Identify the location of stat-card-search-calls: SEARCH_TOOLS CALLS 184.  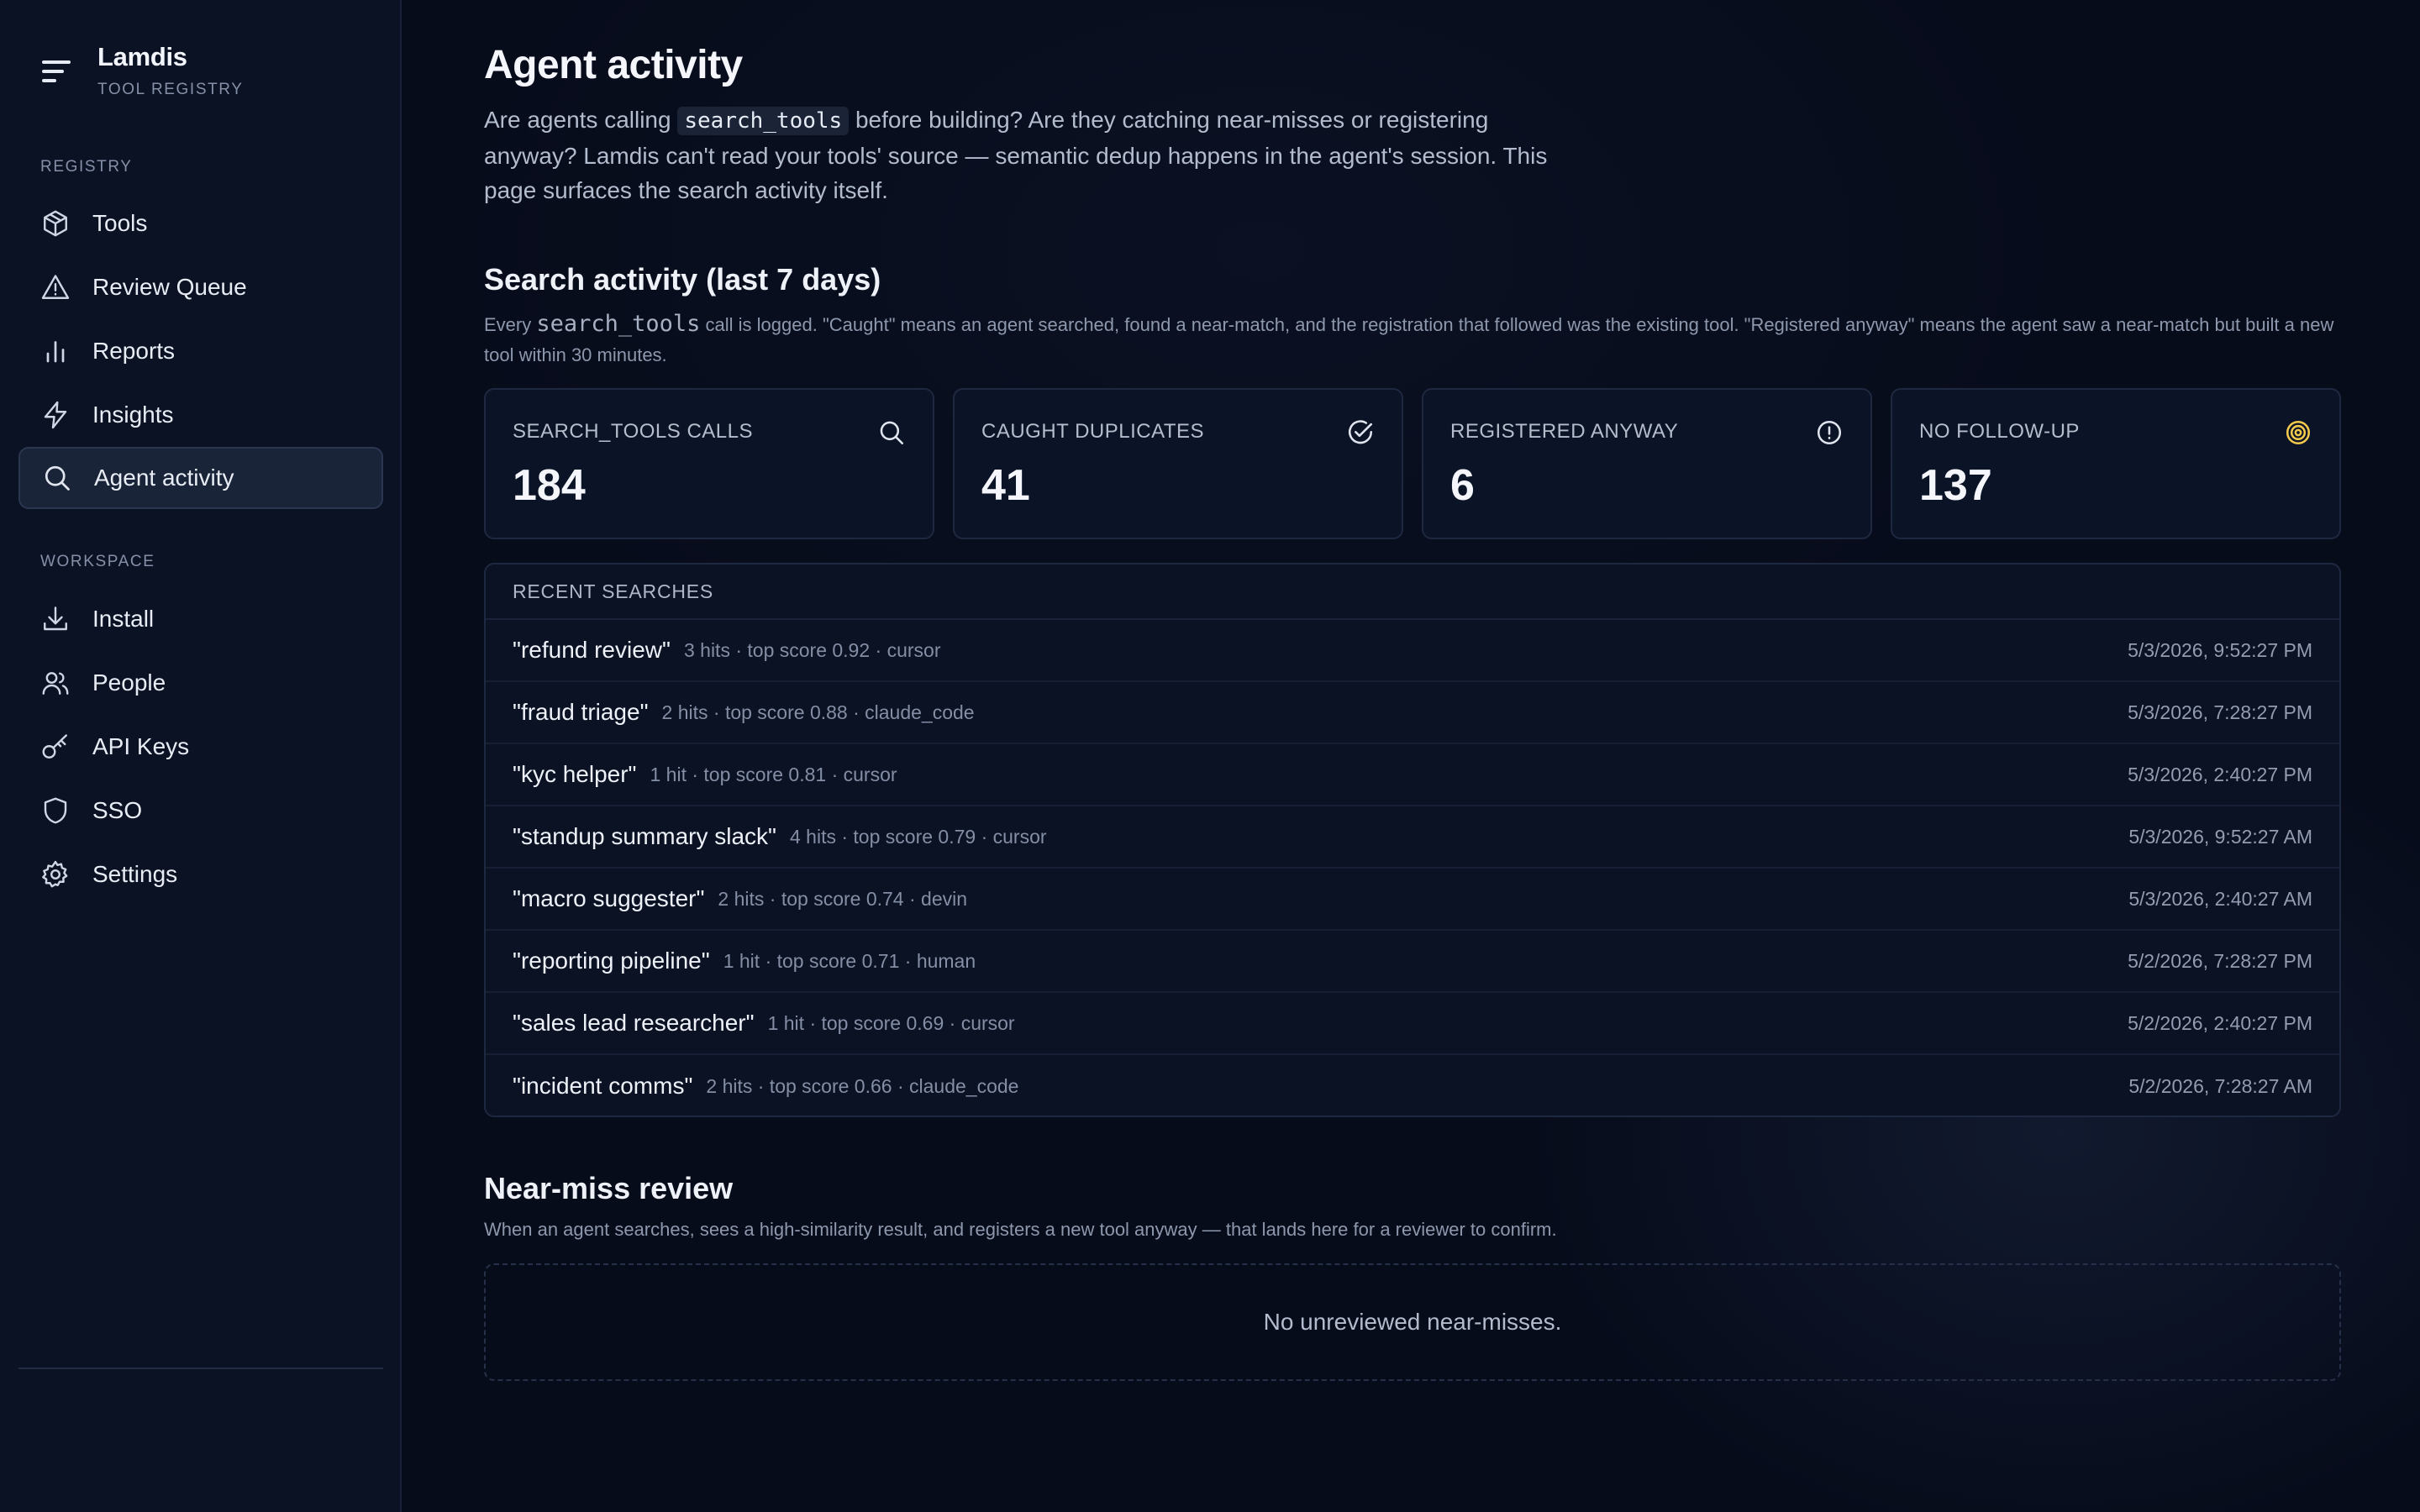
(709, 463).